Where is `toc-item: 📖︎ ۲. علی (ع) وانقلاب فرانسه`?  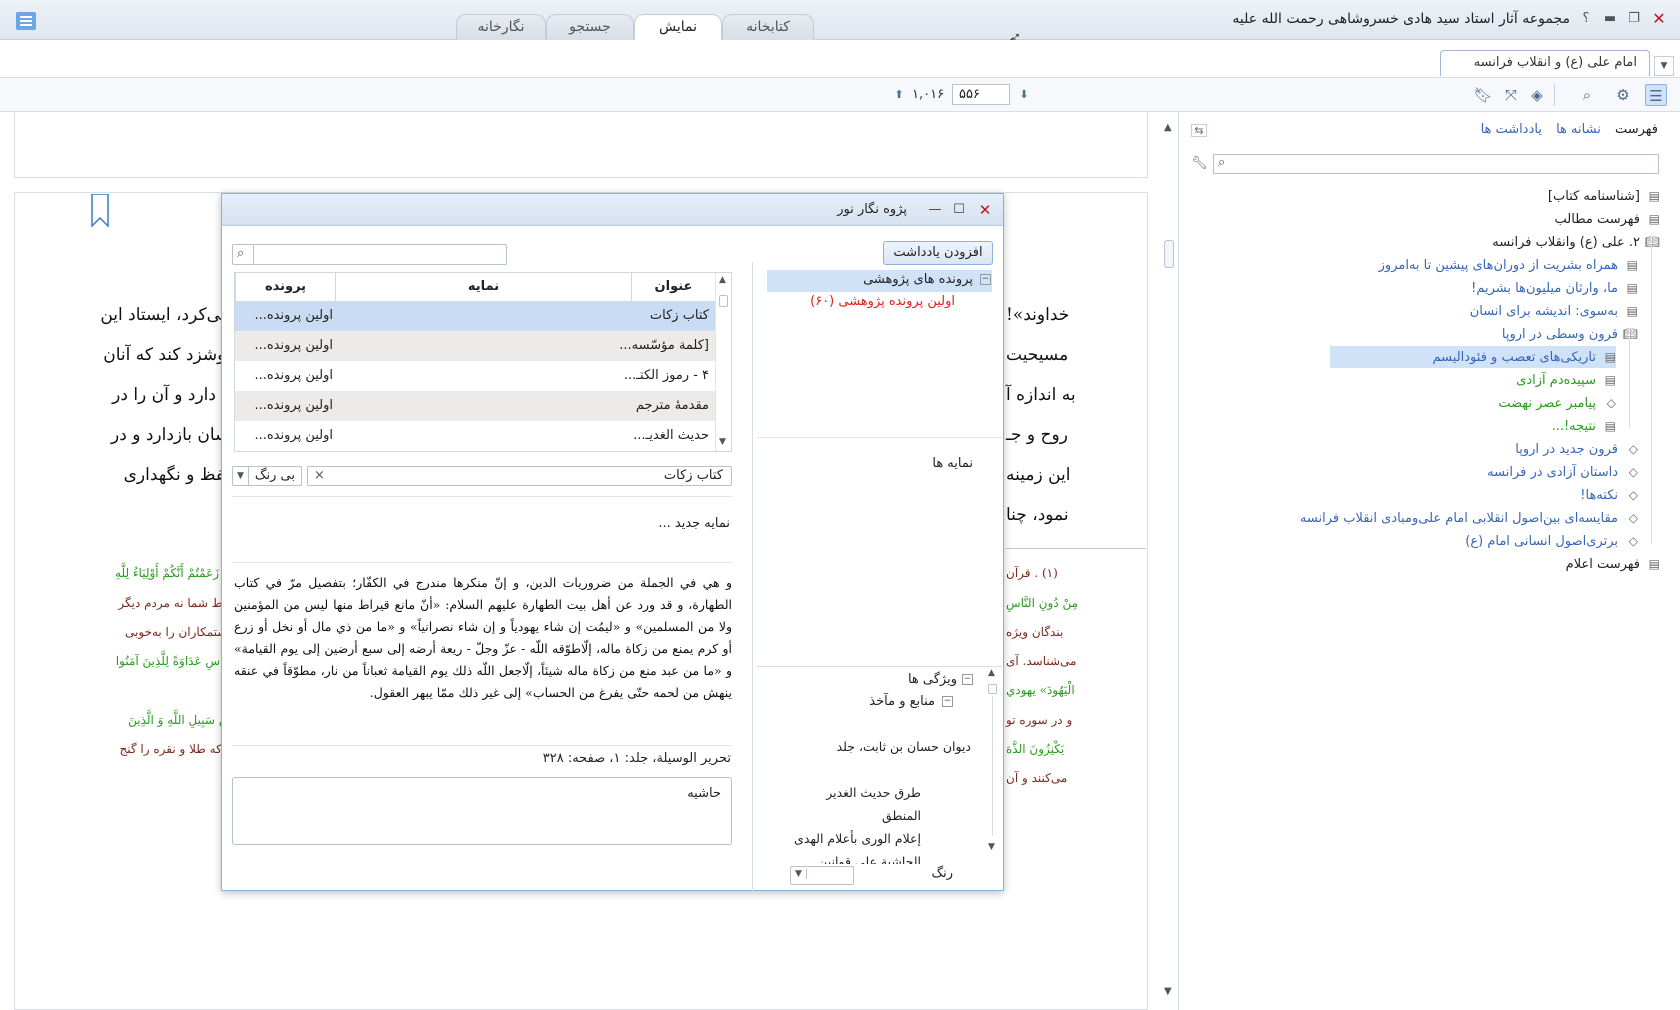 toc-item: 📖︎ ۲. علی (ع) وانقلاب فرانسه is located at coordinates (1576, 242).